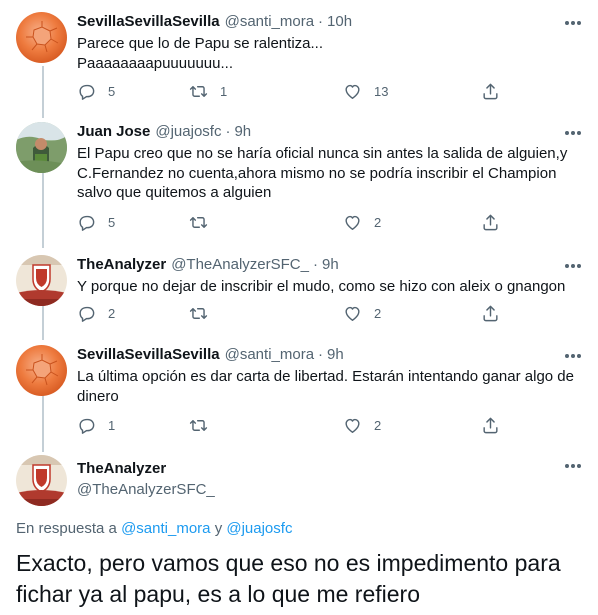 This screenshot has width=598, height=615. What do you see at coordinates (218, 528) in the screenshot?
I see `replying-and: y` at bounding box center [218, 528].